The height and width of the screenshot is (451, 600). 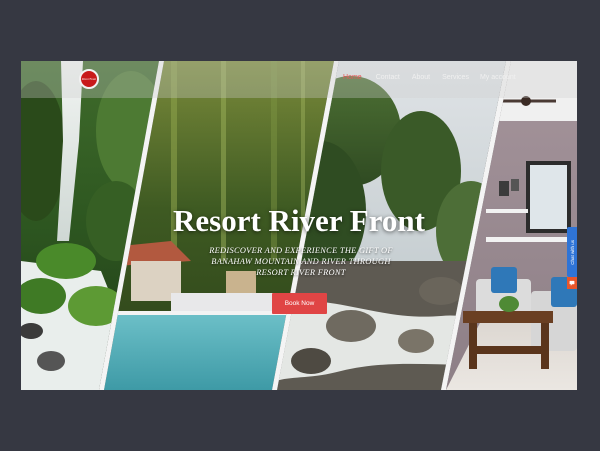 I want to click on nav-item-contact: Contact, so click(x=388, y=77).